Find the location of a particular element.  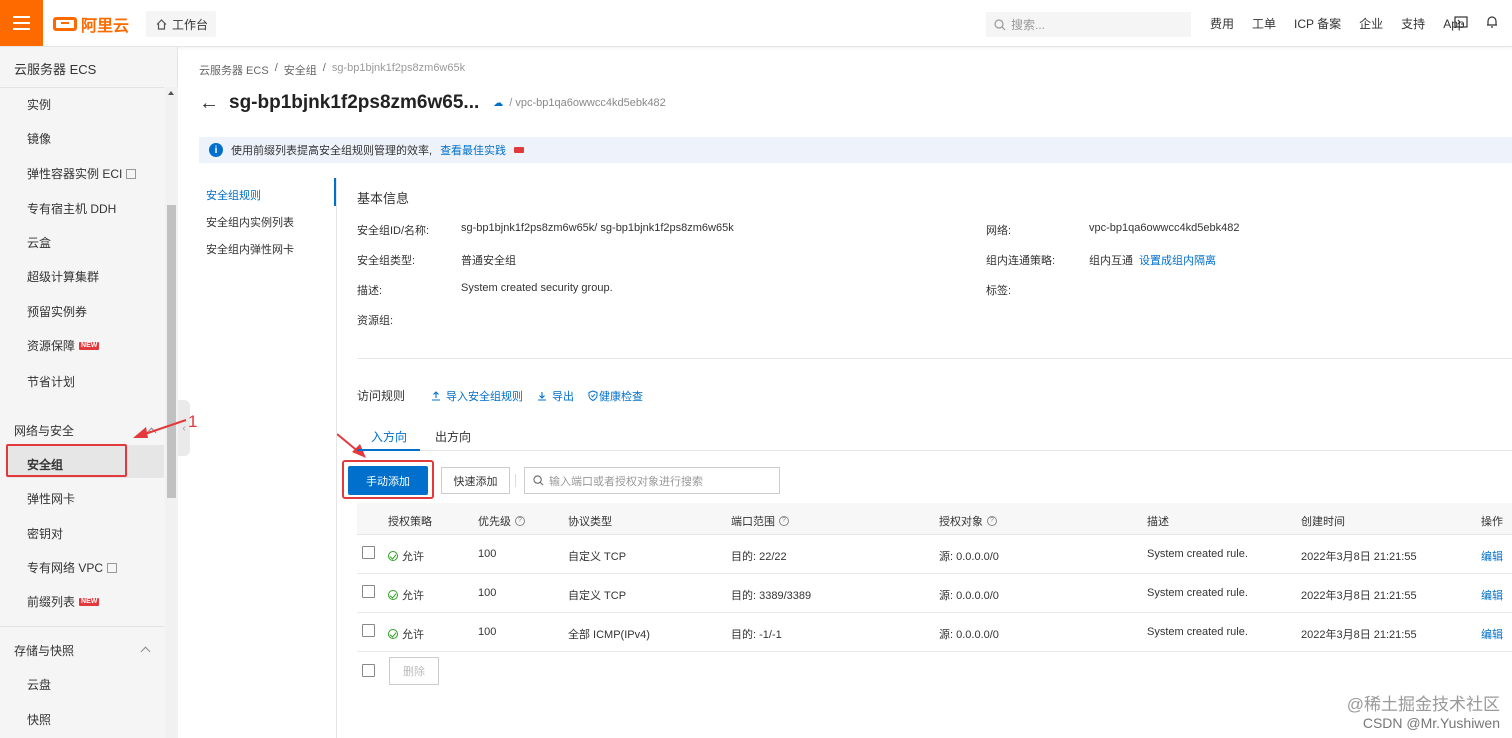

tab-eni: 安全组内弹性网卡 is located at coordinates (250, 249).